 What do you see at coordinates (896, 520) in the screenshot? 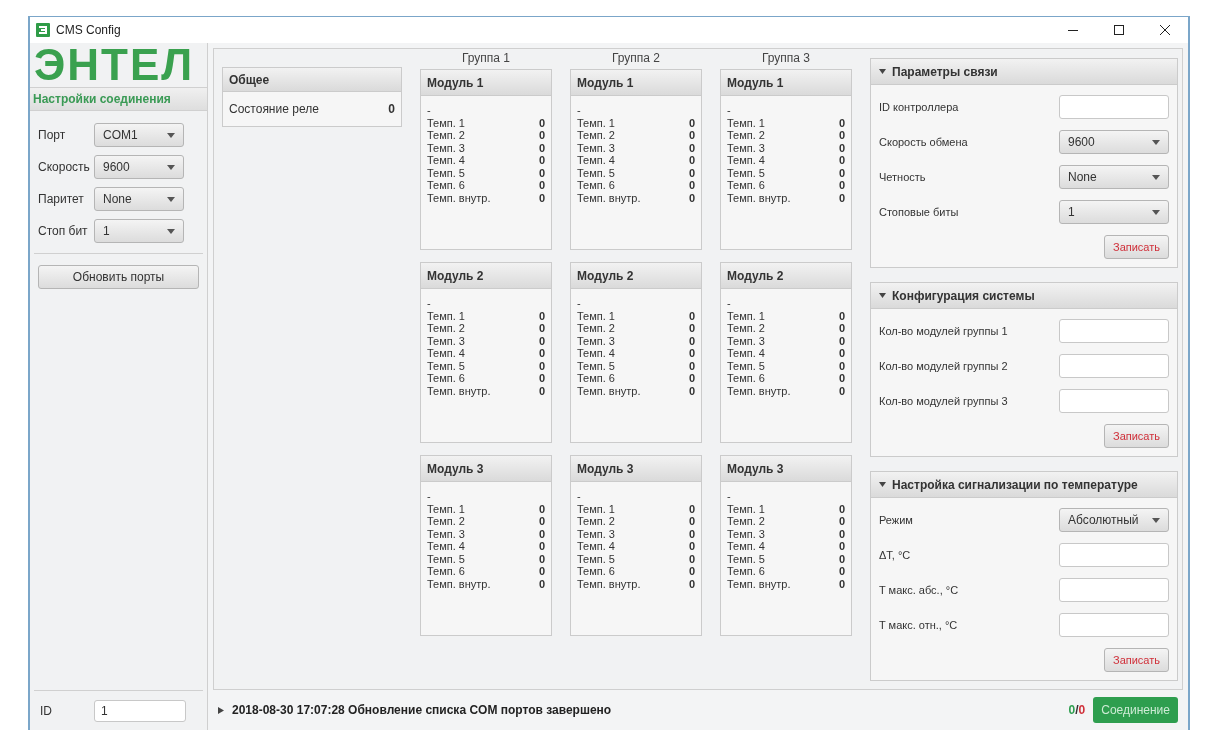
I see `field-label: Режим` at bounding box center [896, 520].